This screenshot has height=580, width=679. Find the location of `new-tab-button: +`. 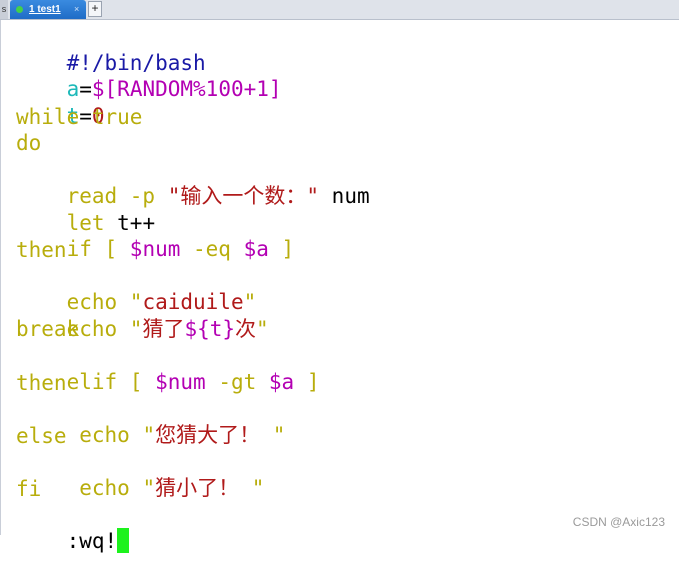

new-tab-button: + is located at coordinates (95, 9).